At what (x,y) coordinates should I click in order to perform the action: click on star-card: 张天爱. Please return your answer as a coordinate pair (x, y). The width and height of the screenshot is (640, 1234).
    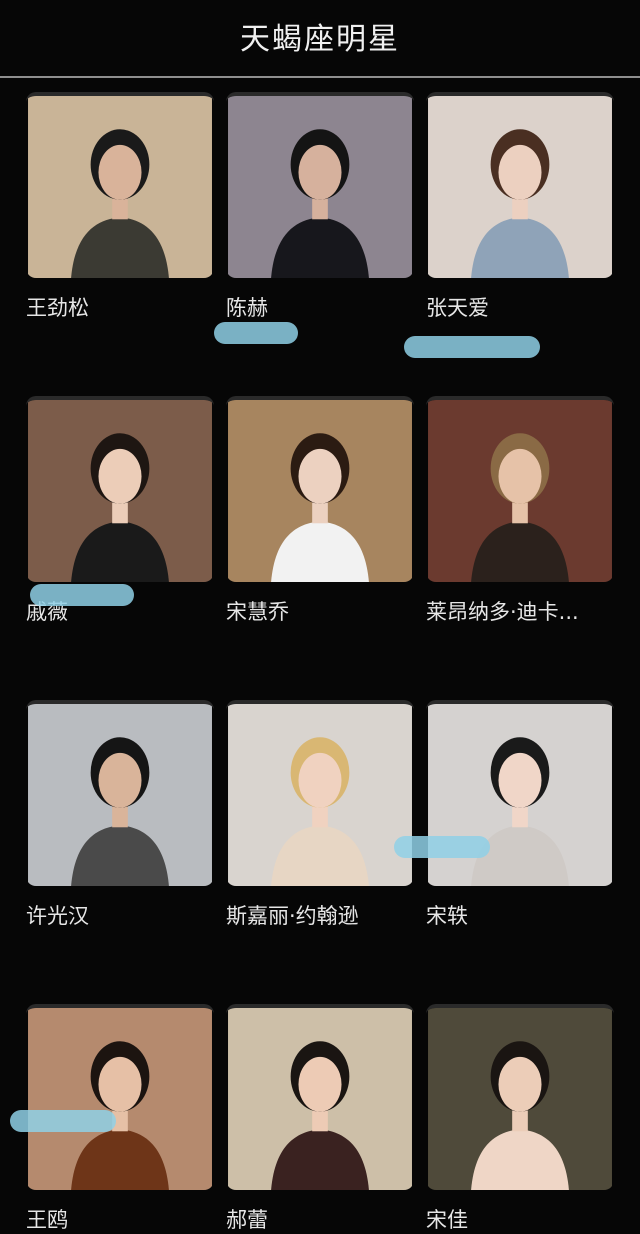
    Looking at the image, I should click on (520, 207).